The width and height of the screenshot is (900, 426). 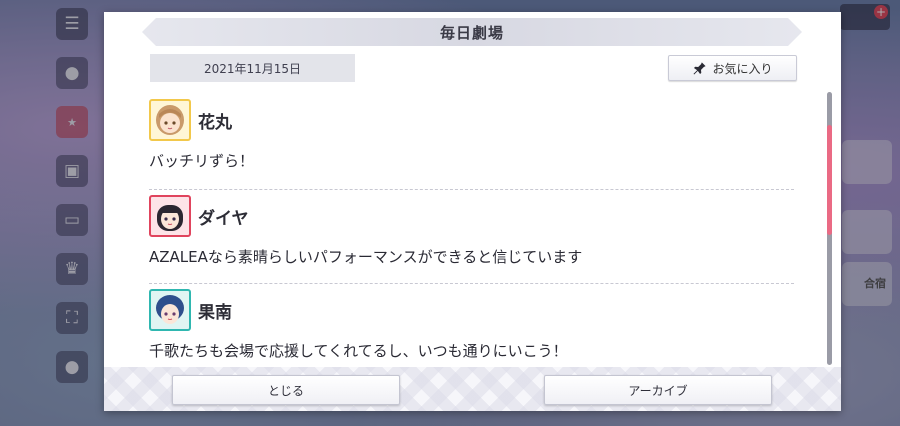 I want to click on speaker-name: 果南, so click(x=215, y=312).